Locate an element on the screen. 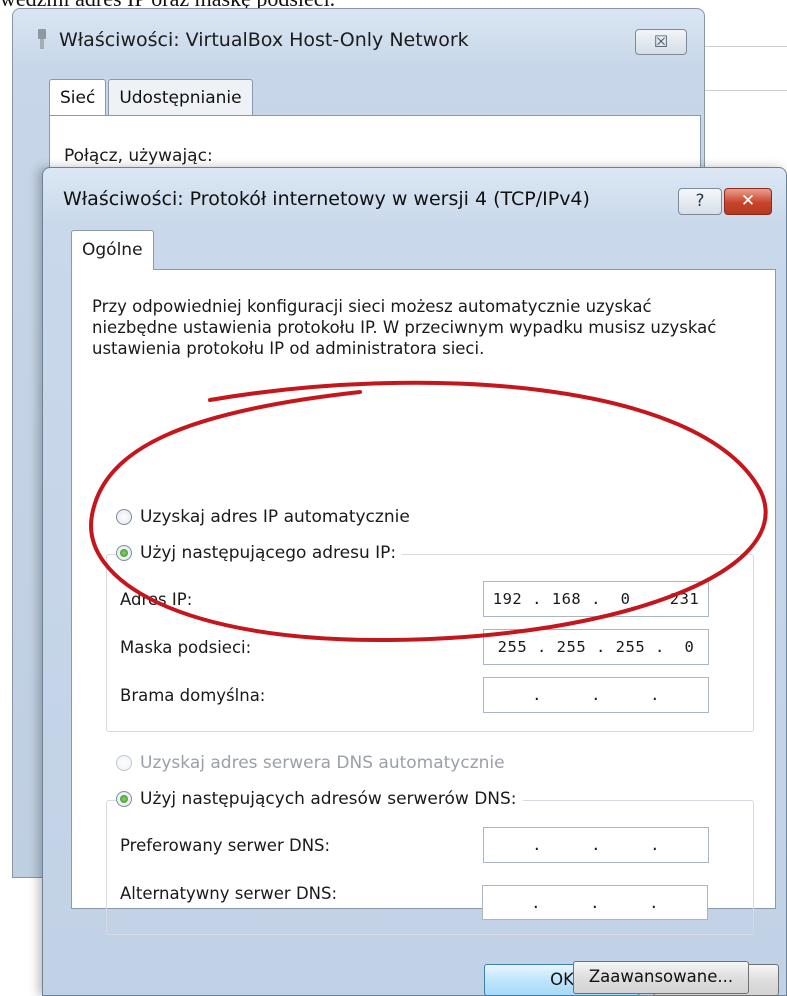 This screenshot has width=787, height=996. dns-auto-option: Uzyskaj adres serwera DNS automatycznie is located at coordinates (313, 763).